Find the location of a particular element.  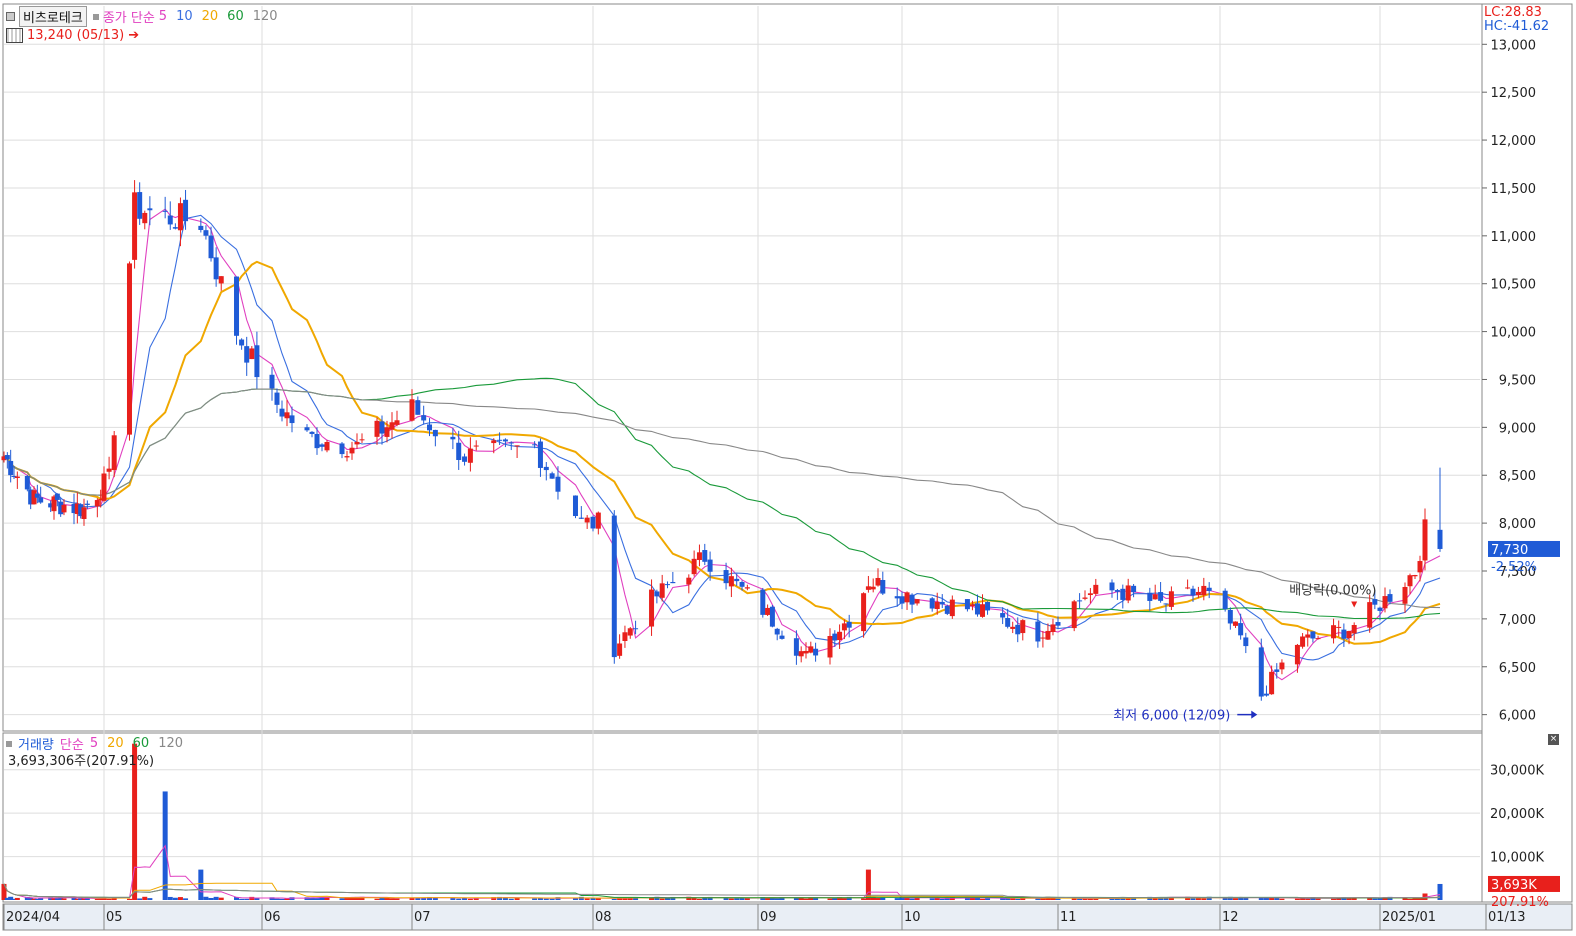

dividend-marker: 배당락(0.00%) is located at coordinates (1332, 591).